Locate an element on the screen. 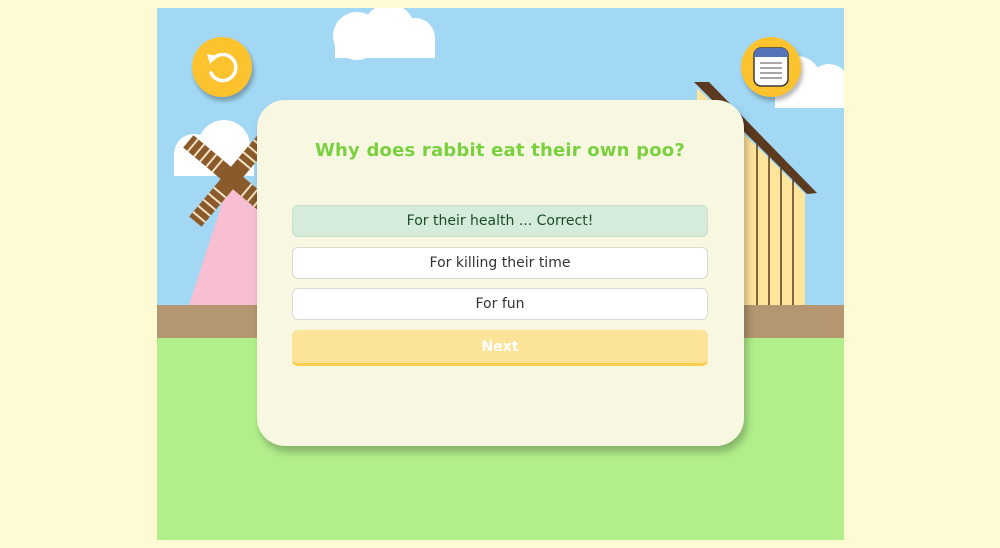  answer-option: For killing their time is located at coordinates (500, 263).